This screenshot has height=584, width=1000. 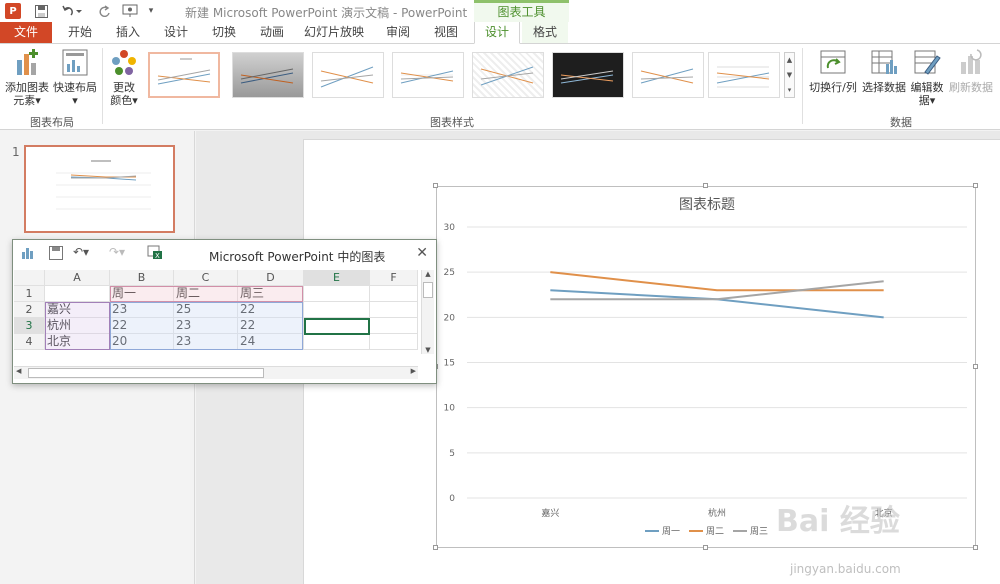 What do you see at coordinates (176, 32) in the screenshot?
I see `tab-design: 设计` at bounding box center [176, 32].